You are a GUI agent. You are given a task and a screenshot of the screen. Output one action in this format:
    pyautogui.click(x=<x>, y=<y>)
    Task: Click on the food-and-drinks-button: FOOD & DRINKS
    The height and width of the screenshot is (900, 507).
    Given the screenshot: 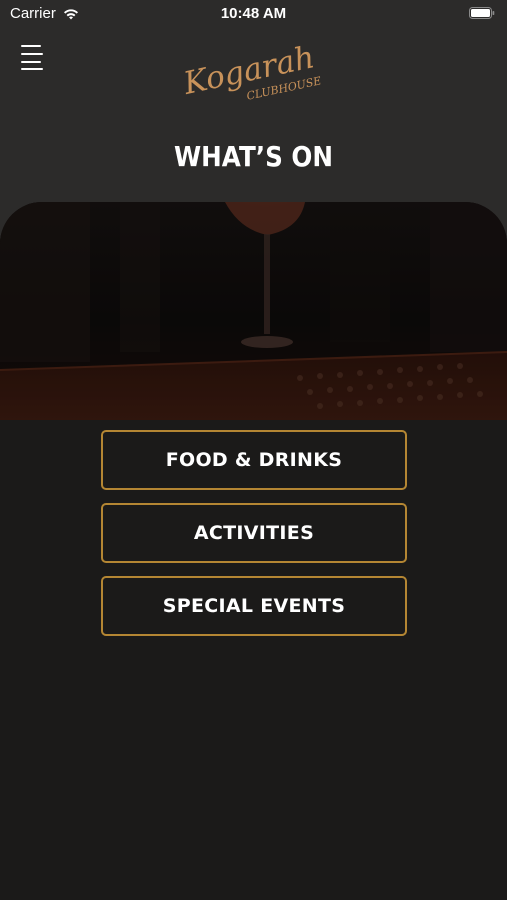 What is the action you would take?
    pyautogui.click(x=254, y=460)
    